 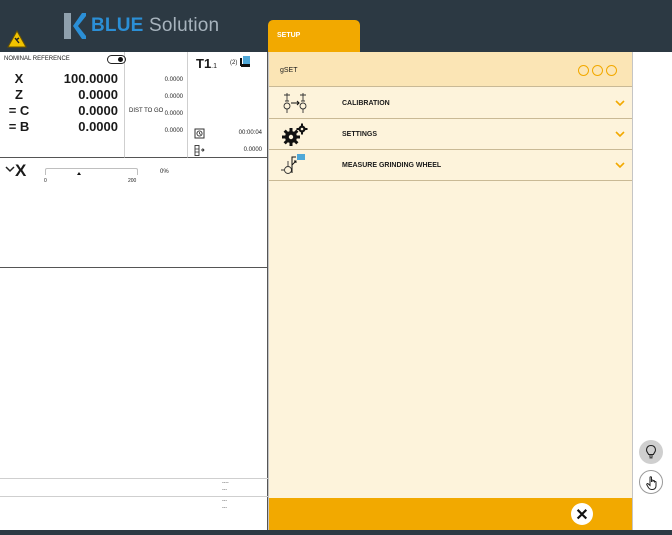 What do you see at coordinates (450, 165) in the screenshot?
I see `accordion-measure-grinding-wheel: MEASURE GRINDING WHEEL` at bounding box center [450, 165].